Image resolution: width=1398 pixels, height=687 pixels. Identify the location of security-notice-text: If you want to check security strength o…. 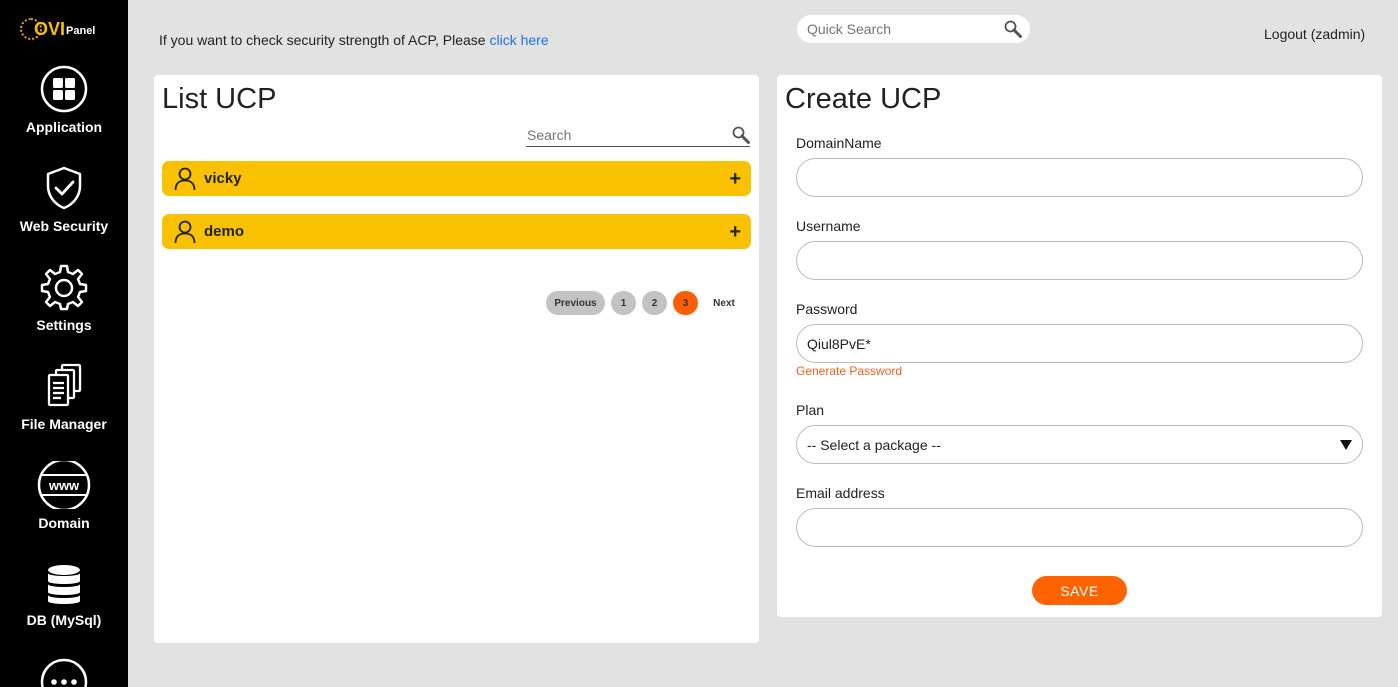
(324, 40).